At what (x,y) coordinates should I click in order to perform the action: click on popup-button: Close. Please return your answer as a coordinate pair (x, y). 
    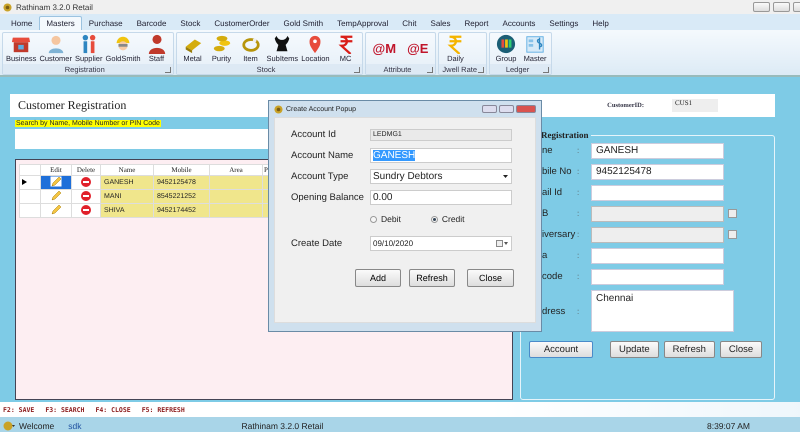
    Looking at the image, I should click on (490, 278).